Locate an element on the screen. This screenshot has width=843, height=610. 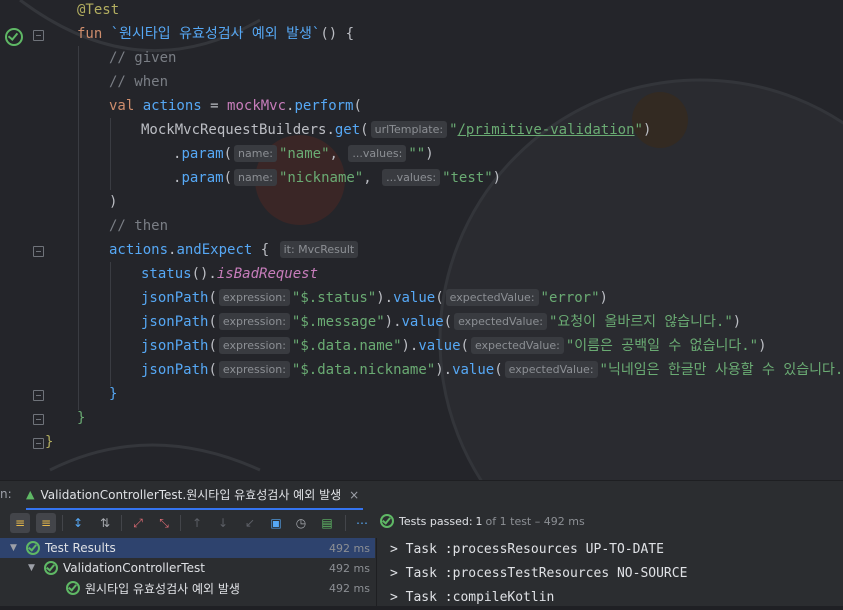
toolbar-separator is located at coordinates (180, 523).